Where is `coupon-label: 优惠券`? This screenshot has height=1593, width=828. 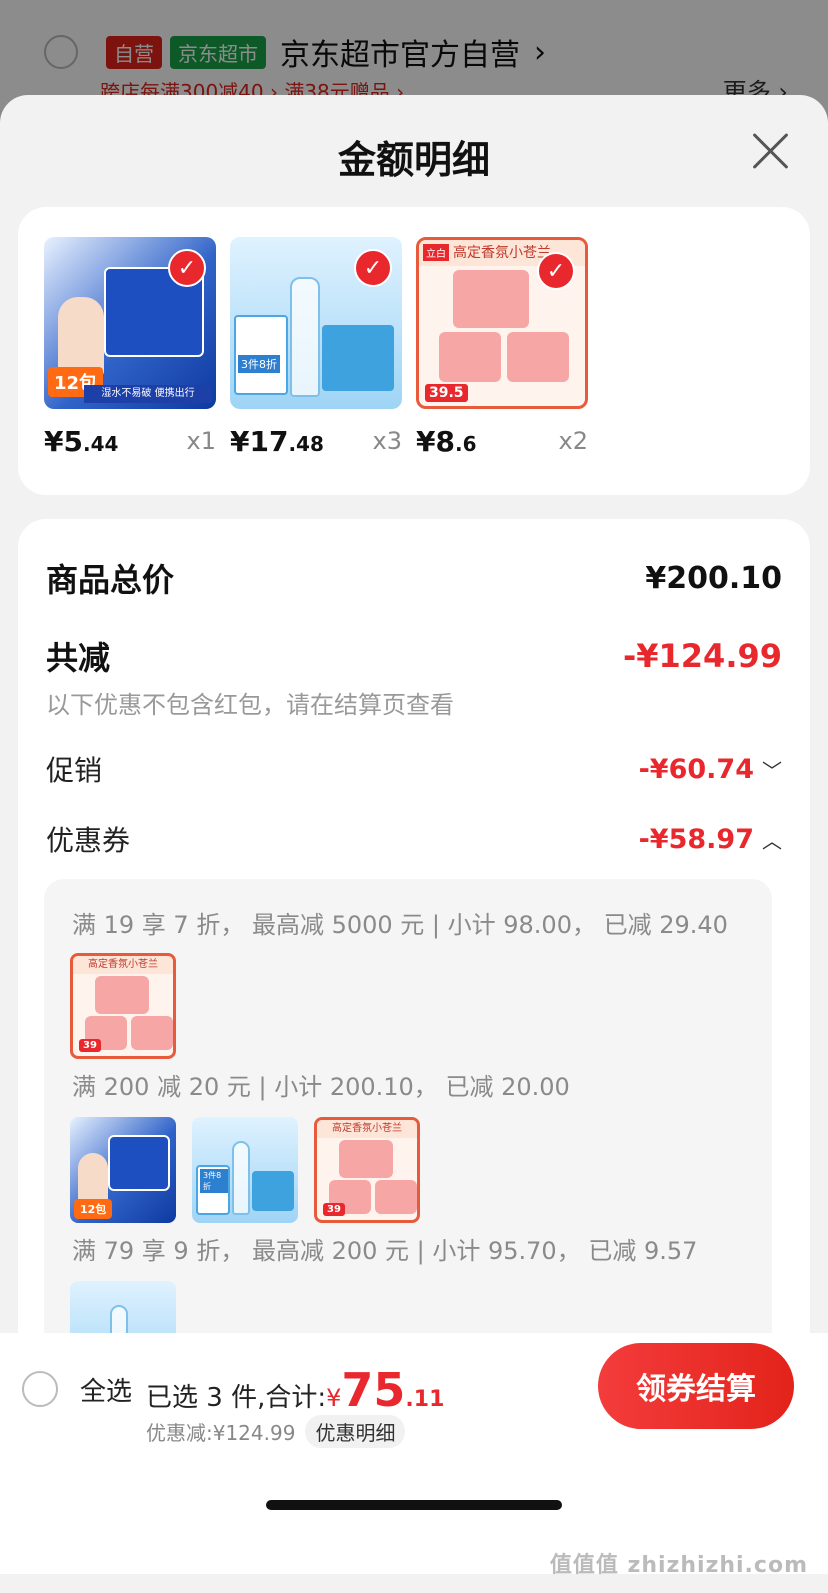
coupon-label: 优惠券 is located at coordinates (88, 840).